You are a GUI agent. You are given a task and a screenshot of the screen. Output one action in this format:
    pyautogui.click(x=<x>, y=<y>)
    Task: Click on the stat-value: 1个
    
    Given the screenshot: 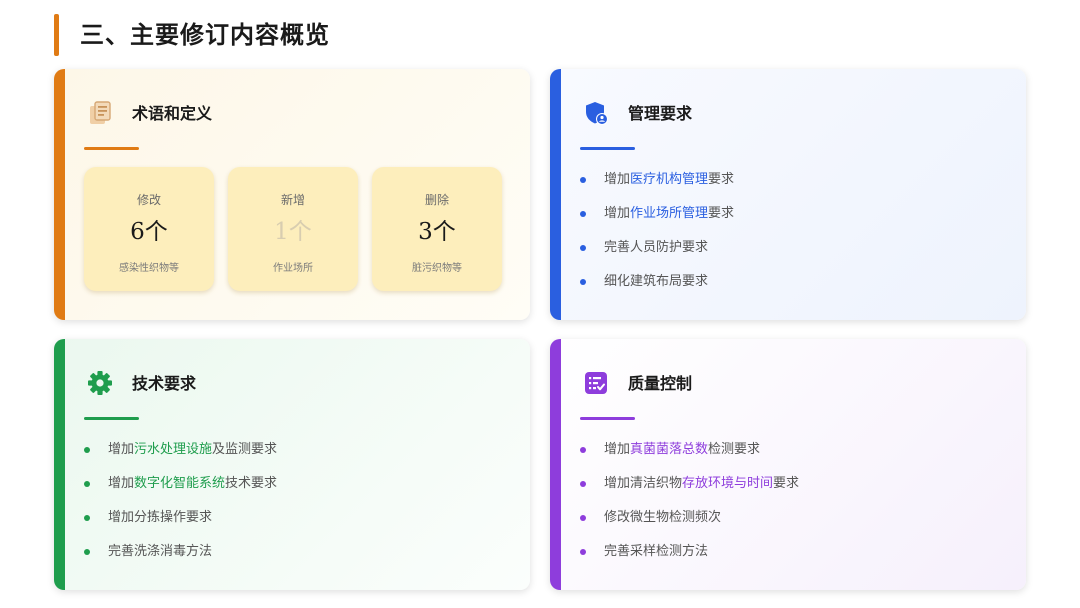 What is the action you would take?
    pyautogui.click(x=293, y=232)
    